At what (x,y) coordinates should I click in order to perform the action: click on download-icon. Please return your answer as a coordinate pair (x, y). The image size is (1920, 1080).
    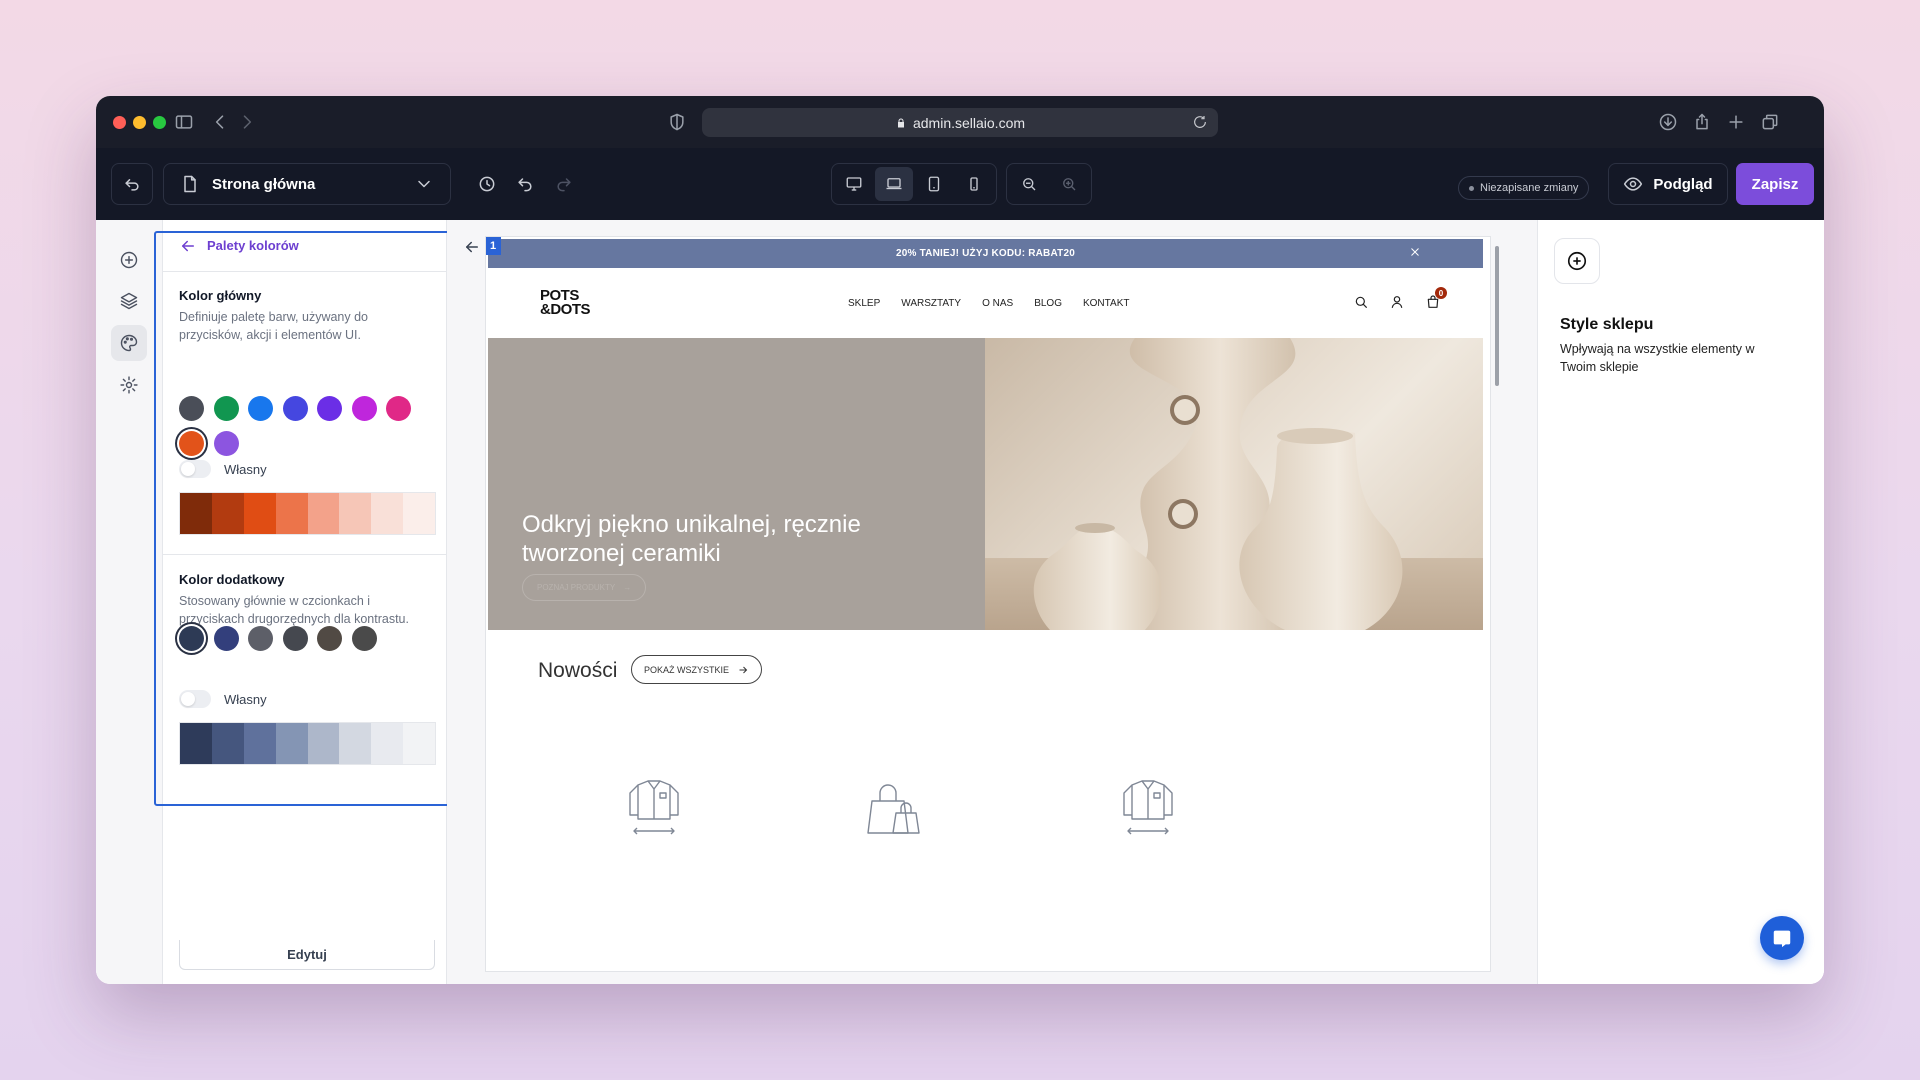
    Looking at the image, I should click on (1668, 122).